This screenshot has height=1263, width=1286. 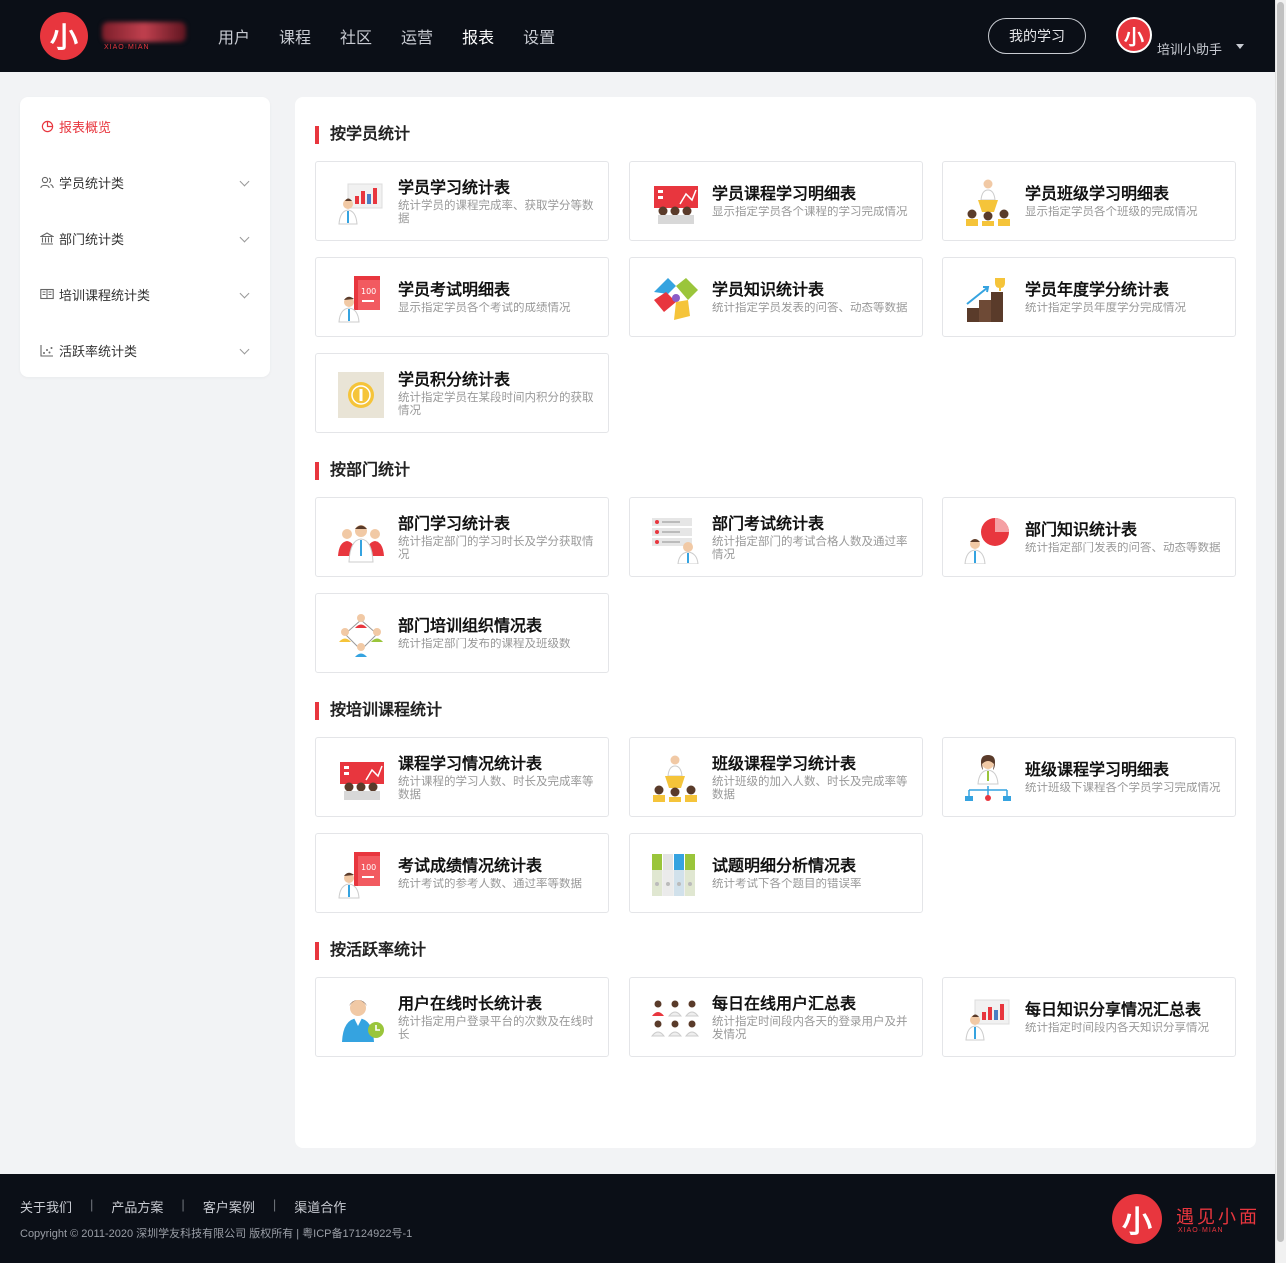 I want to click on scrollbar-thumb, so click(x=1280, y=622).